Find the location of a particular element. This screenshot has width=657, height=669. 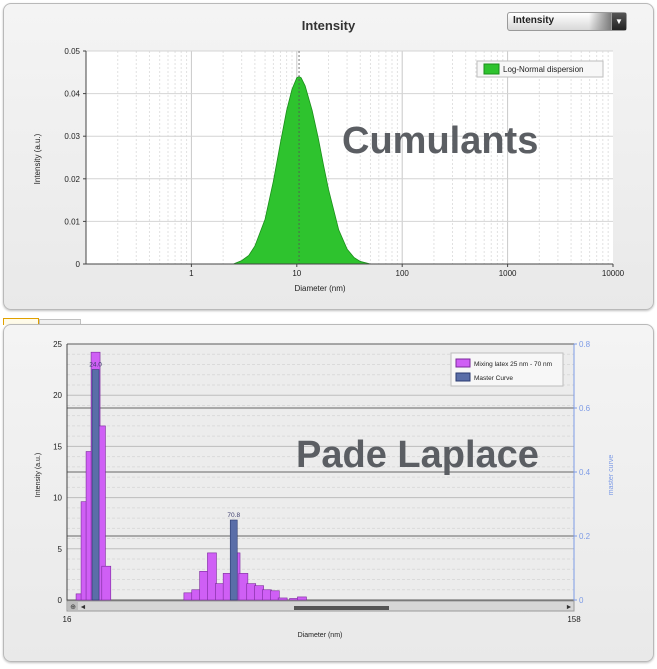

y-tick-labels: 0 5 10 15 20 25 is located at coordinates (57, 472).